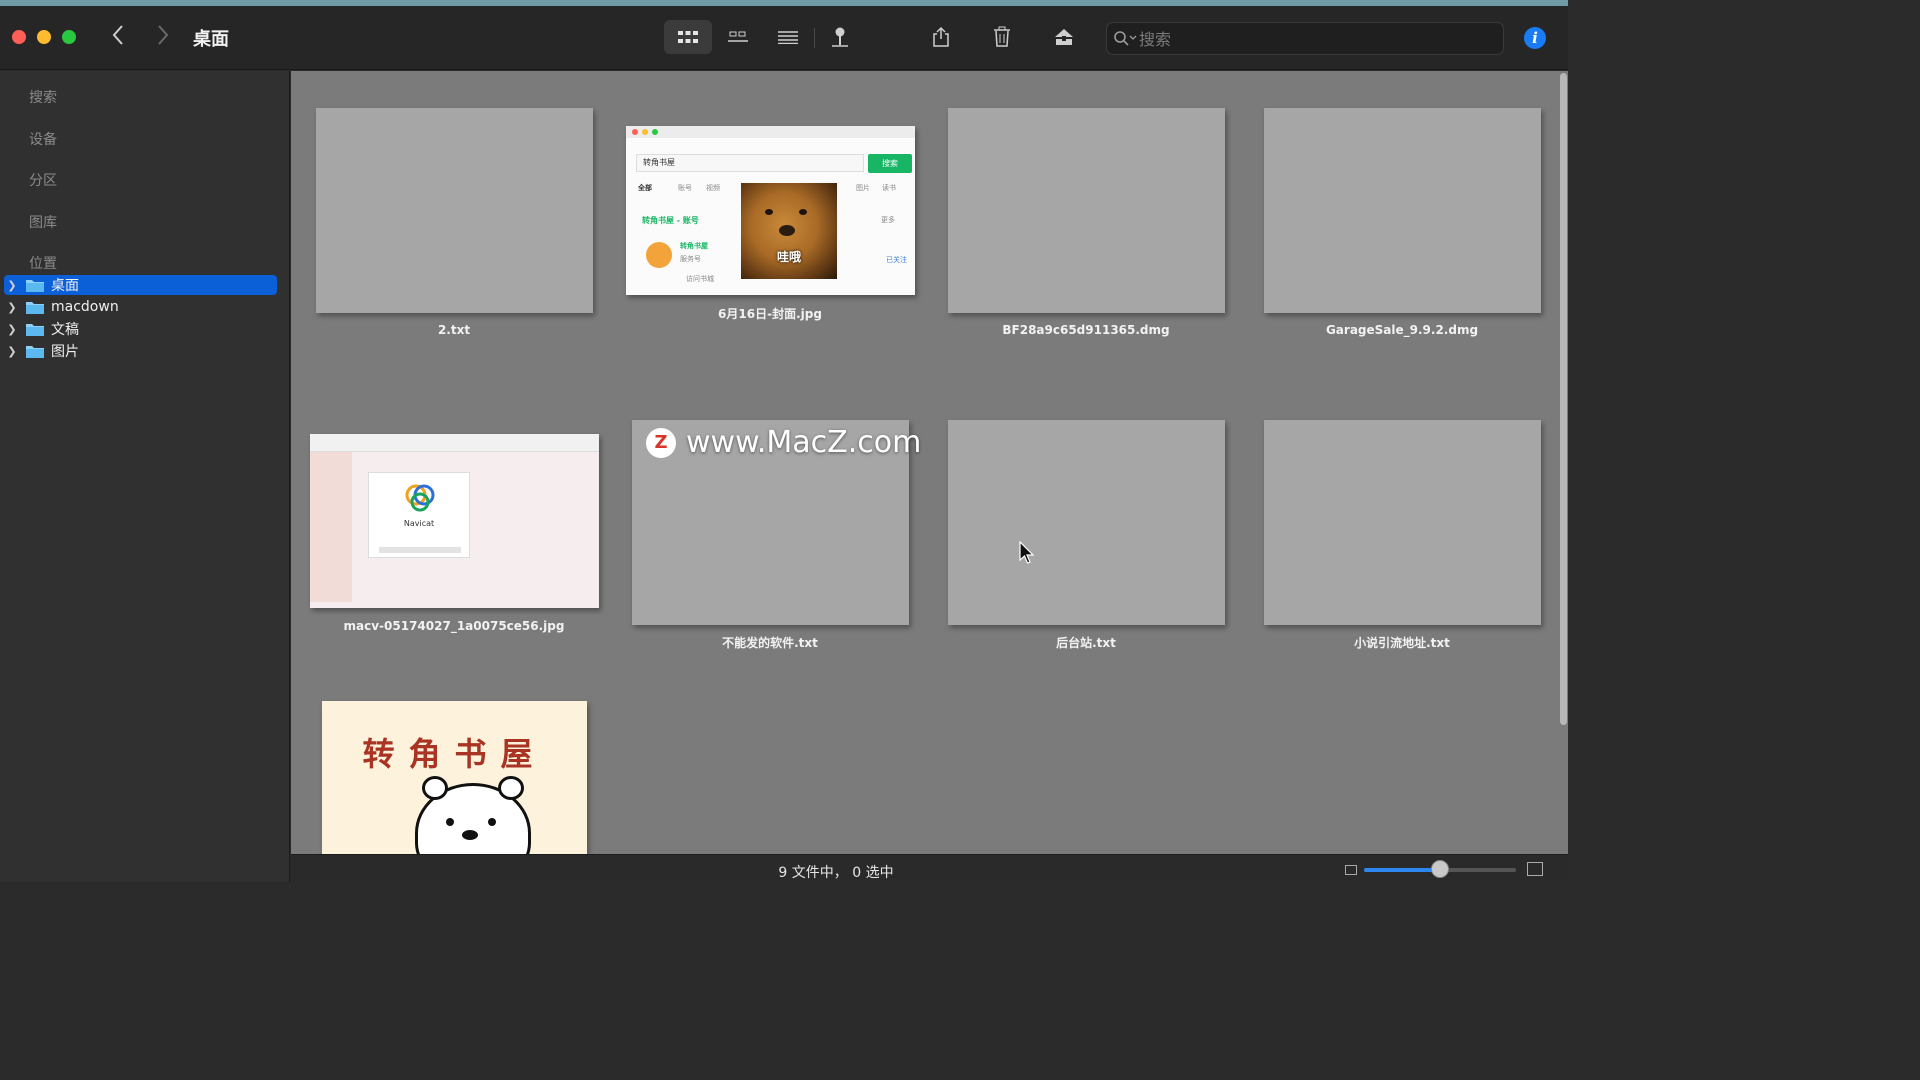  I want to click on eject-icon, so click(1064, 37).